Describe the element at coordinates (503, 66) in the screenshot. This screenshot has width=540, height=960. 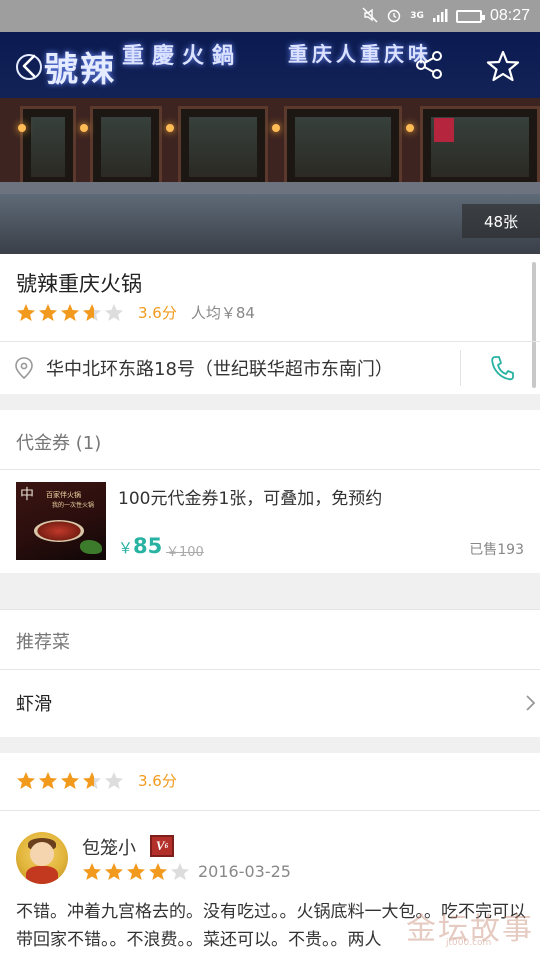
I see `star-outline-icon` at that location.